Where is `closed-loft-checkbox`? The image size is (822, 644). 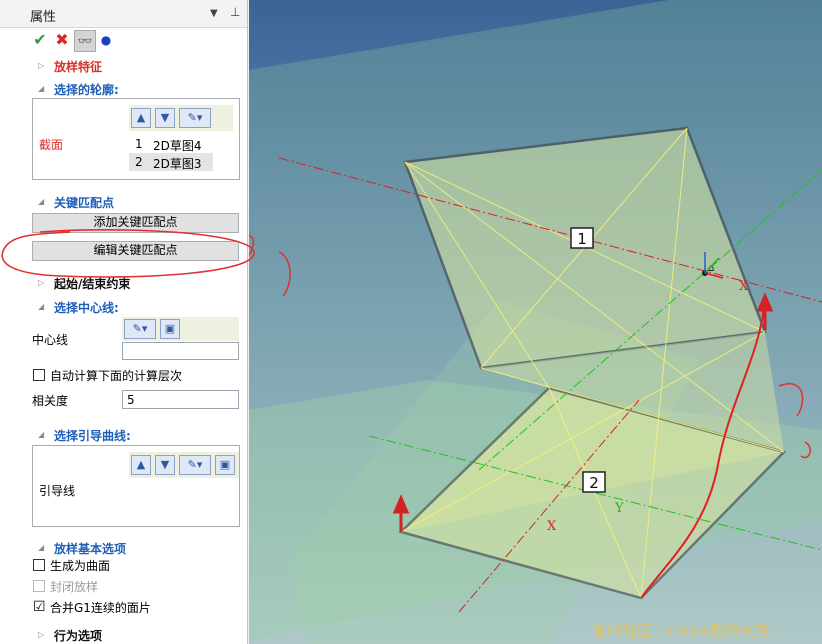 closed-loft-checkbox is located at coordinates (39, 586).